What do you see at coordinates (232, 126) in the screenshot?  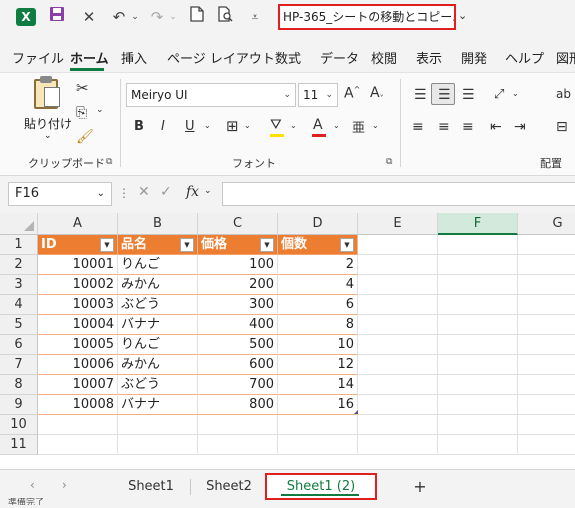 I see `borders-icon: ⊞` at bounding box center [232, 126].